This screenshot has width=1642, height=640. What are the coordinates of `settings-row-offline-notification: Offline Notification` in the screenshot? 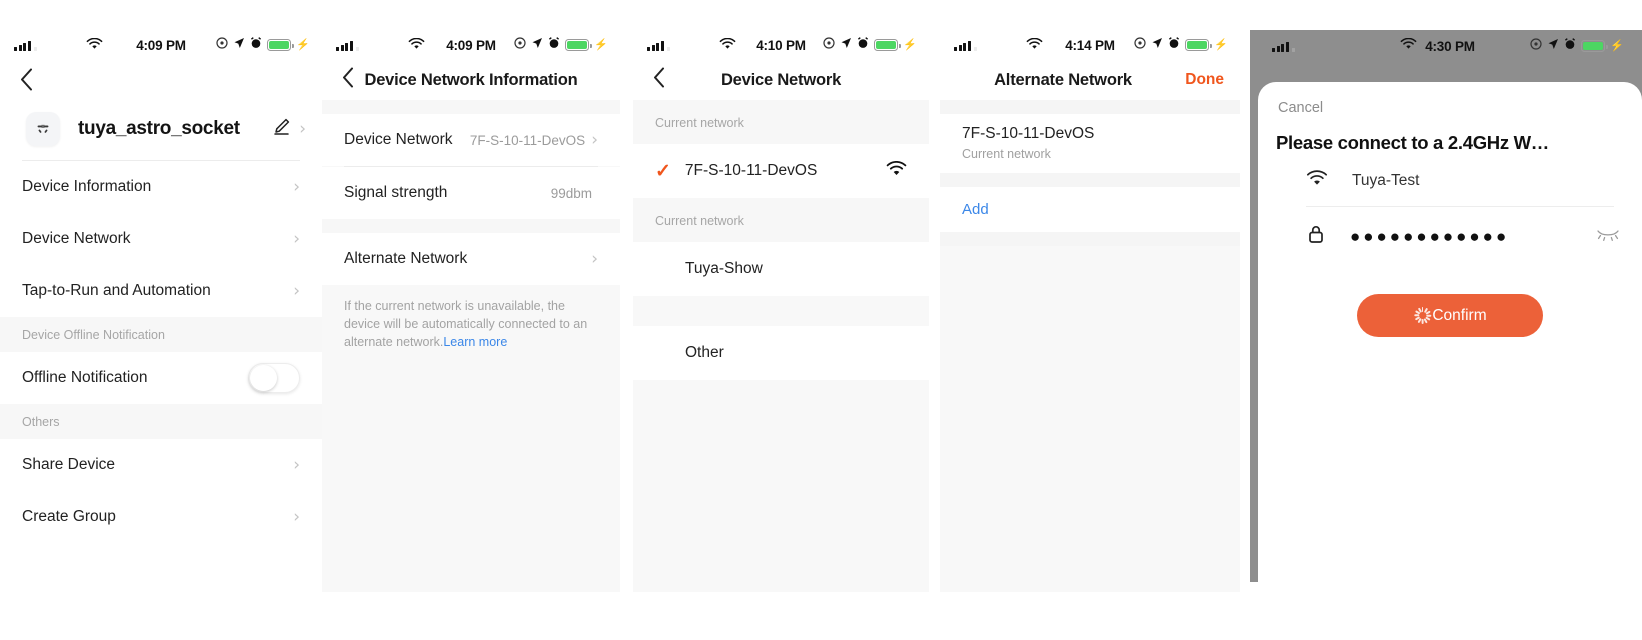 It's located at (161, 378).